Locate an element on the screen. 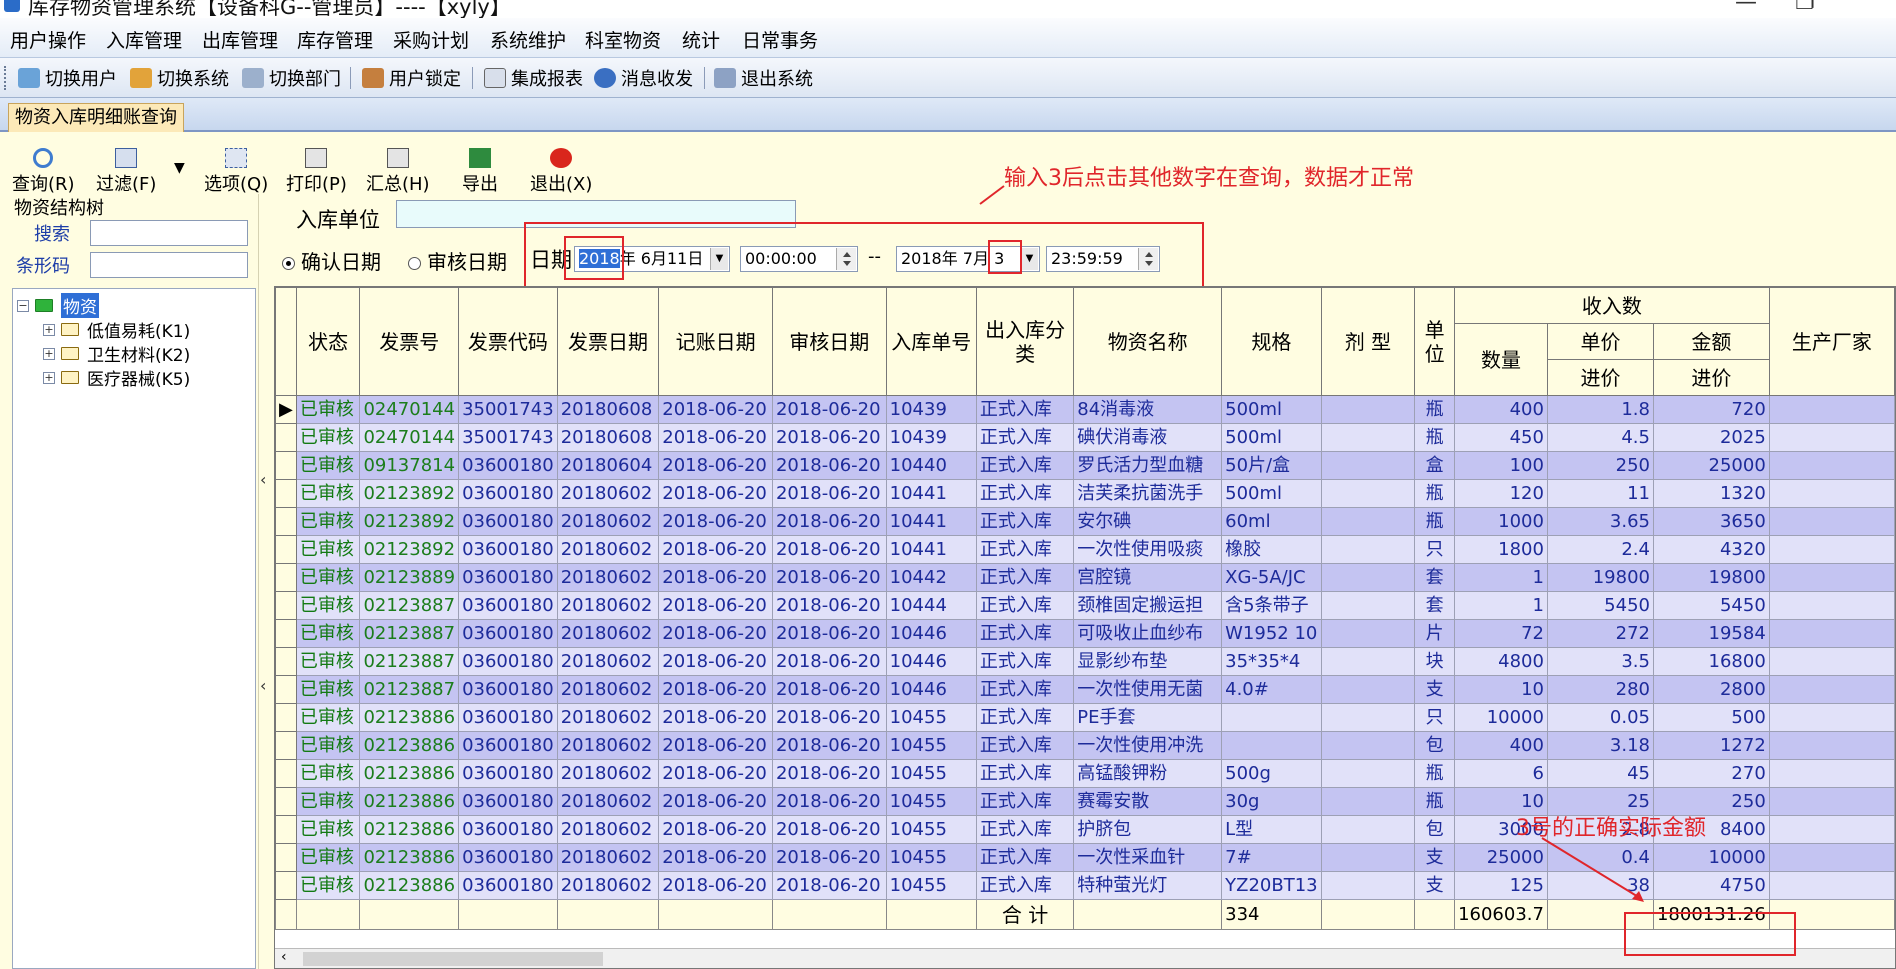 This screenshot has width=1896, height=969. cell-qty: 10 is located at coordinates (1501, 689).